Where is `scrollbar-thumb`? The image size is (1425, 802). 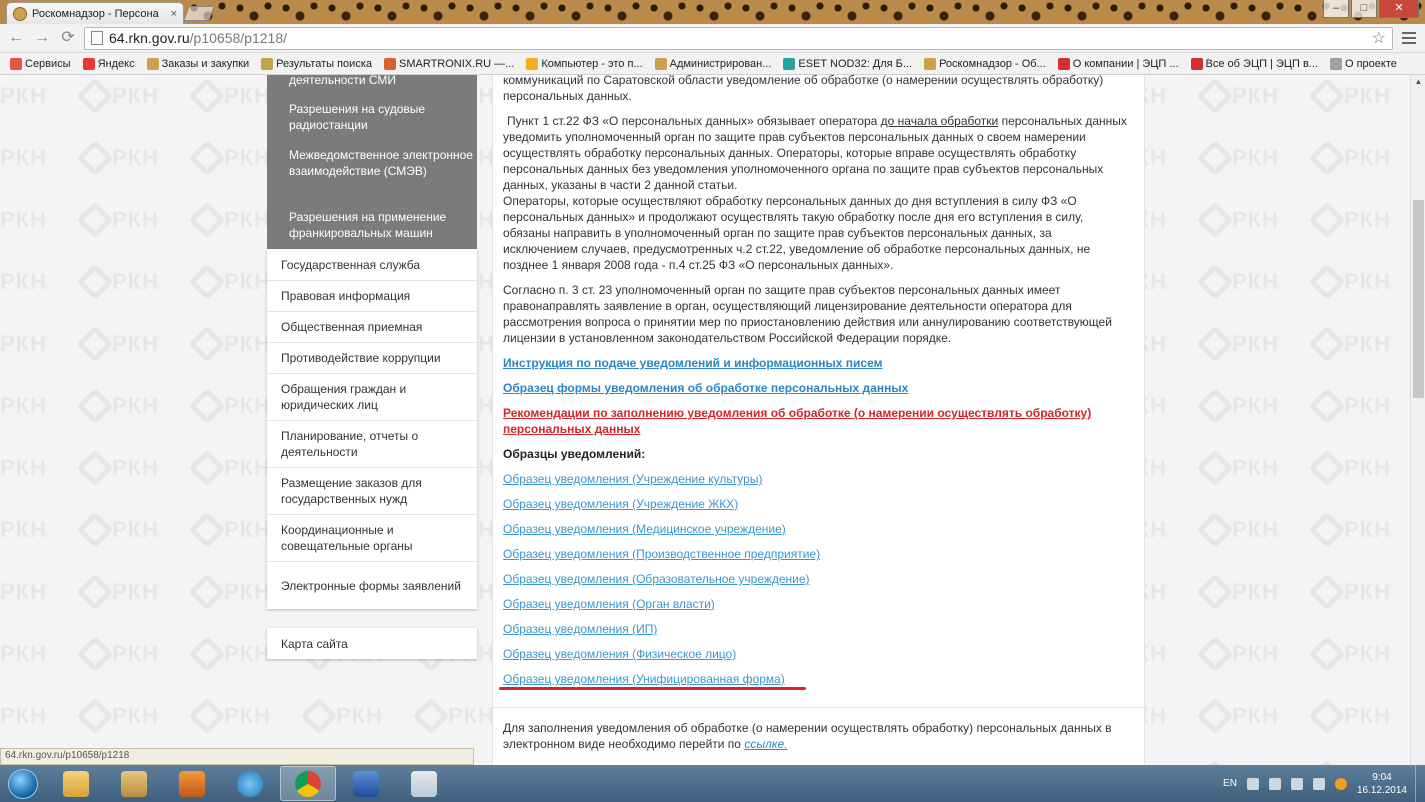
scrollbar-thumb is located at coordinates (1418, 299).